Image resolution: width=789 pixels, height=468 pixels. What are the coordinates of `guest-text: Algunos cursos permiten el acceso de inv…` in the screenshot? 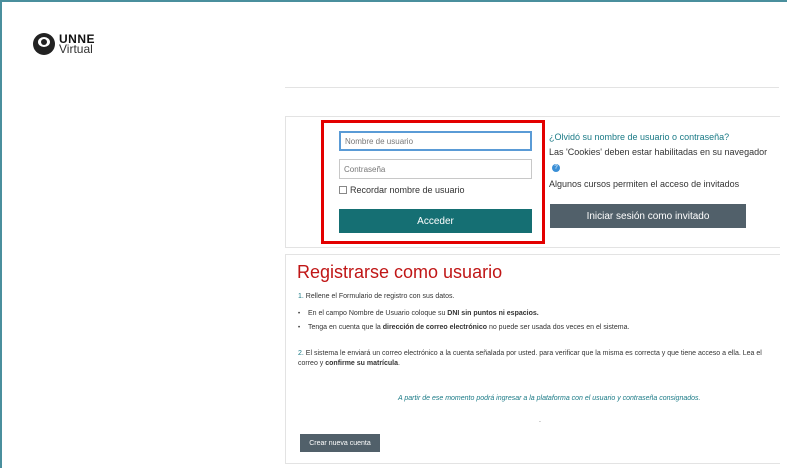 It's located at (644, 184).